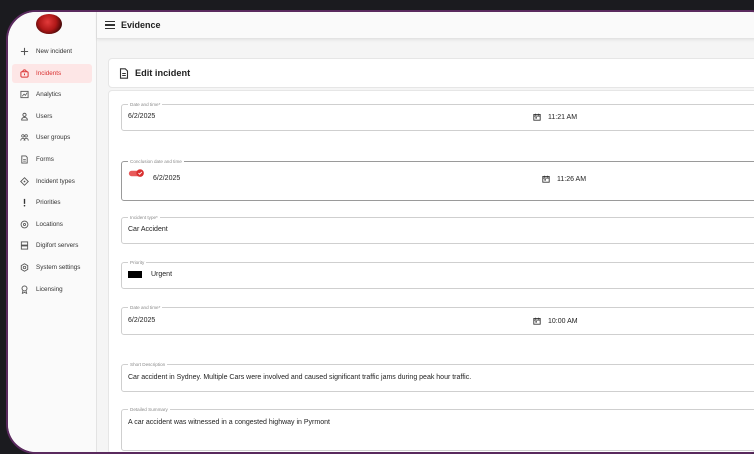  Describe the element at coordinates (24, 289) in the screenshot. I see `license-icon` at that location.